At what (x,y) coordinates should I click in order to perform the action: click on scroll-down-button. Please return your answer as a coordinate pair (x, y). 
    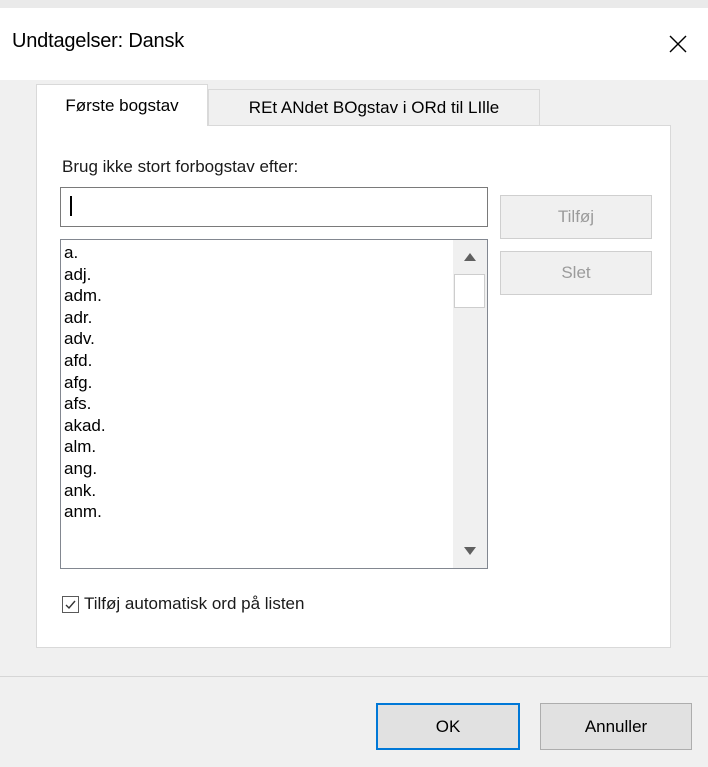
    Looking at the image, I should click on (470, 551).